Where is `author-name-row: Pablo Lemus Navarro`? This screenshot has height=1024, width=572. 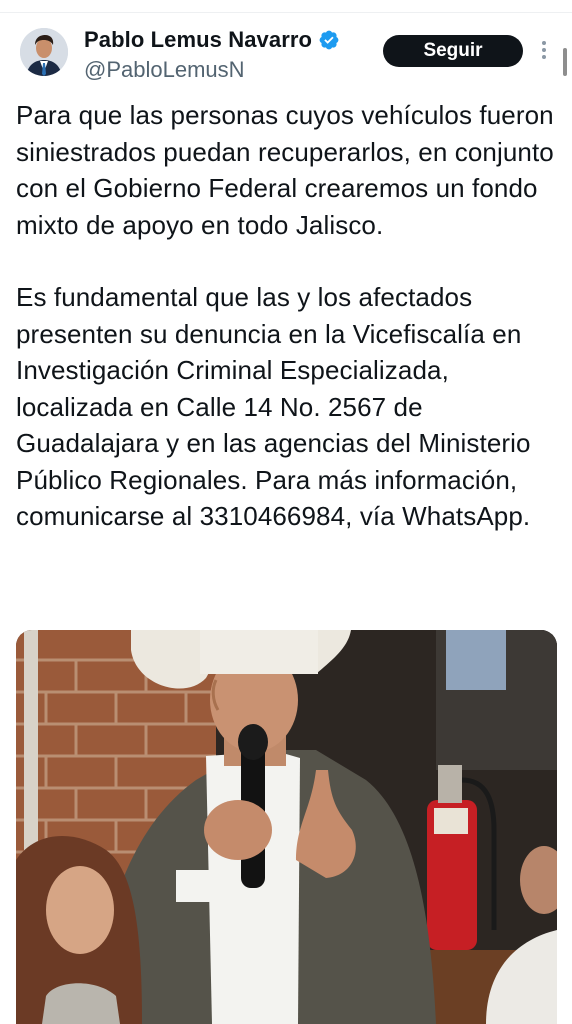
author-name-row: Pablo Lemus Navarro is located at coordinates (212, 40).